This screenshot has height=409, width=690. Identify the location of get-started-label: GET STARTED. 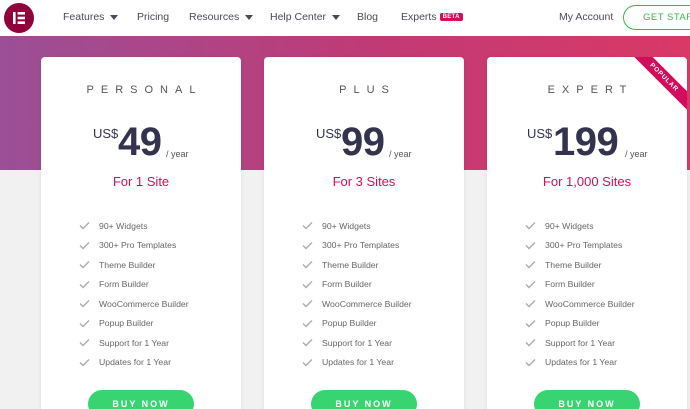
(666, 17).